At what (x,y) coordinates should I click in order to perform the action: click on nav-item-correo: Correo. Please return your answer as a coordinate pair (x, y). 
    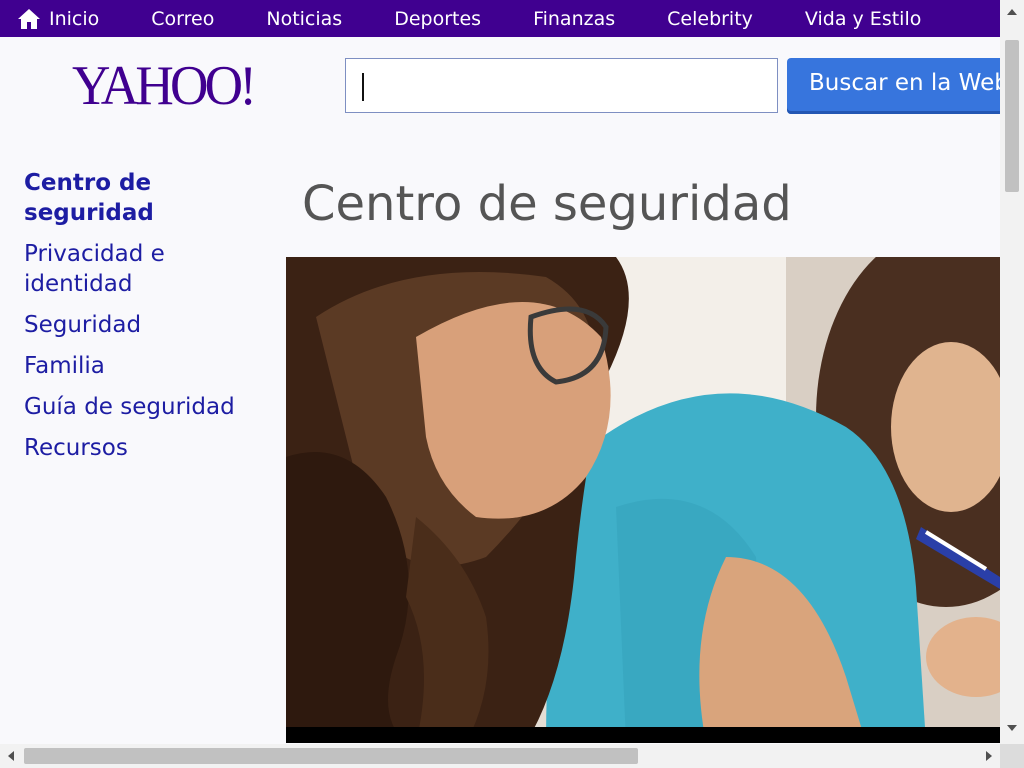
    Looking at the image, I should click on (182, 18).